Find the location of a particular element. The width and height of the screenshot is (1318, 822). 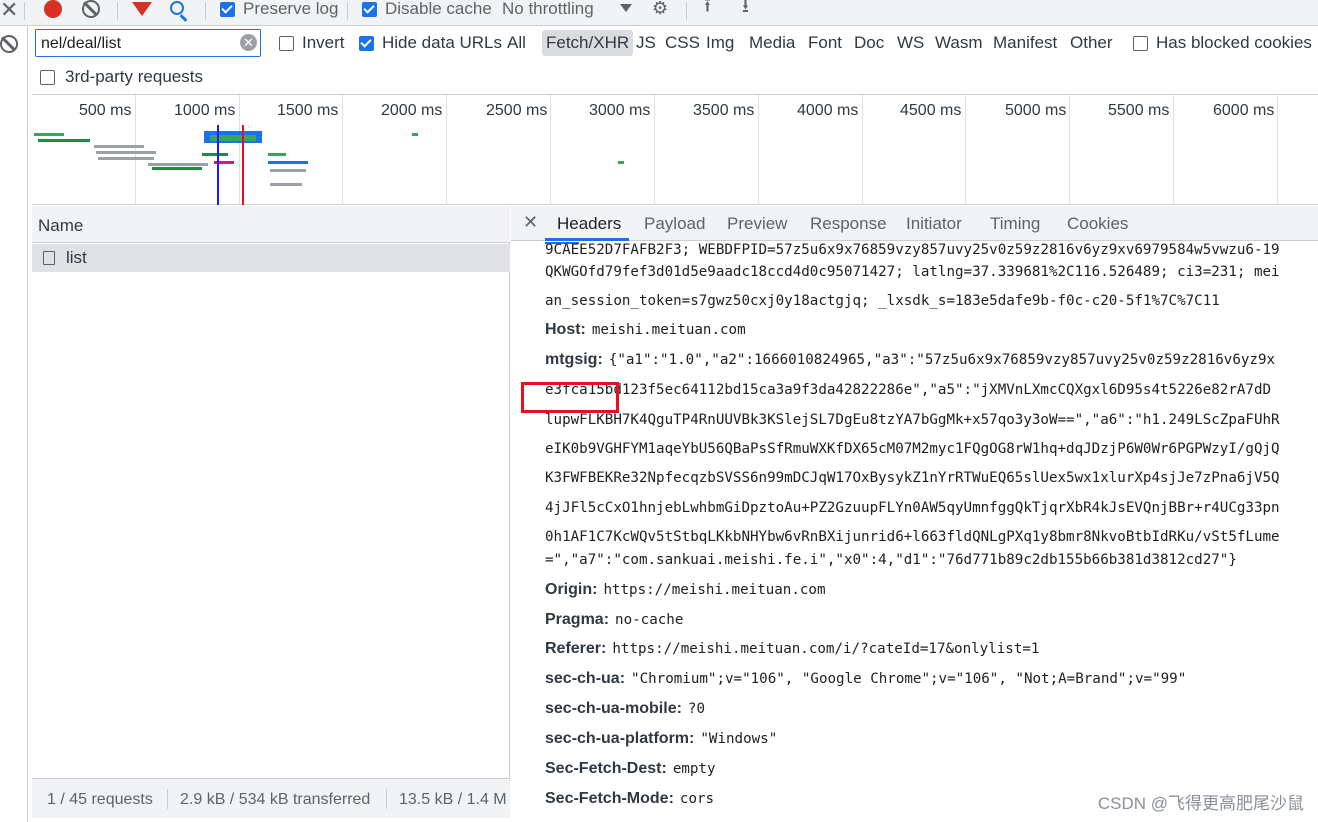

tab-payload: Payload is located at coordinates (674, 224).